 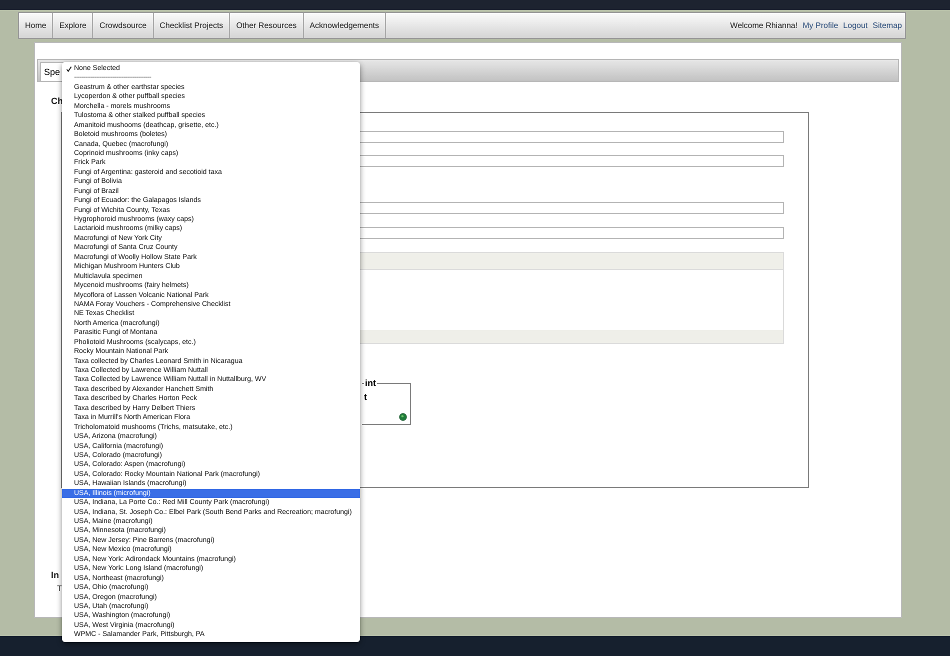 I want to click on welcome-text: Welcome Rhianna!, so click(x=764, y=25).